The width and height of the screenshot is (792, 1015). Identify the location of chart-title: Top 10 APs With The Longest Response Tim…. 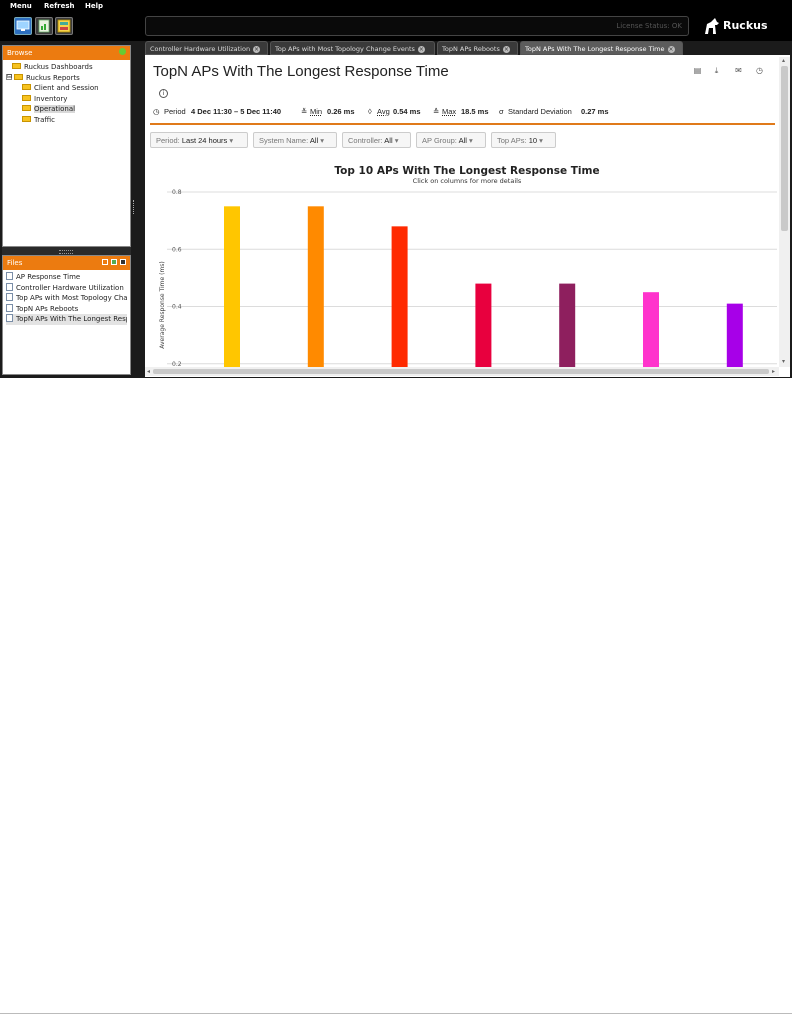
(466, 171).